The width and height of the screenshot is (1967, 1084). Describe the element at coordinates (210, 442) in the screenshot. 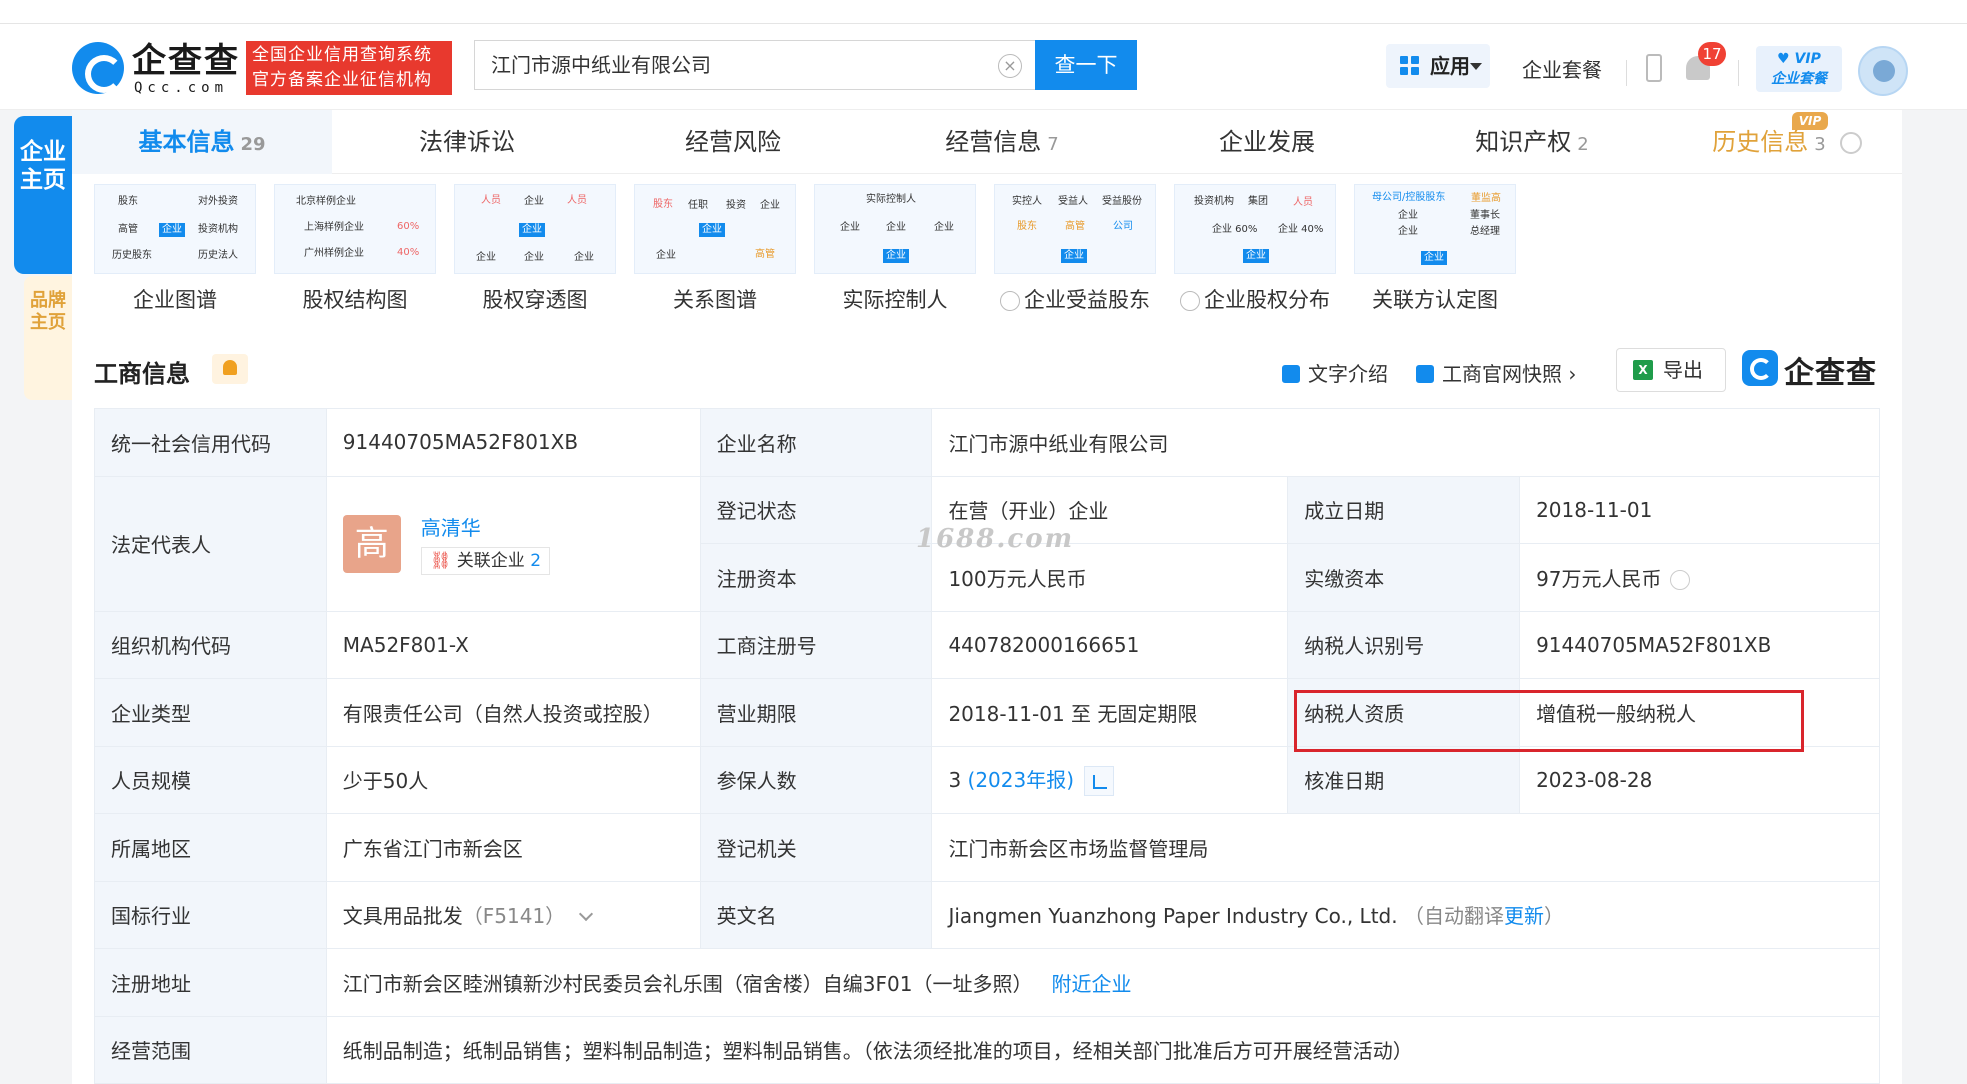

I see `credit-code-label: 统一社会信用代码` at that location.